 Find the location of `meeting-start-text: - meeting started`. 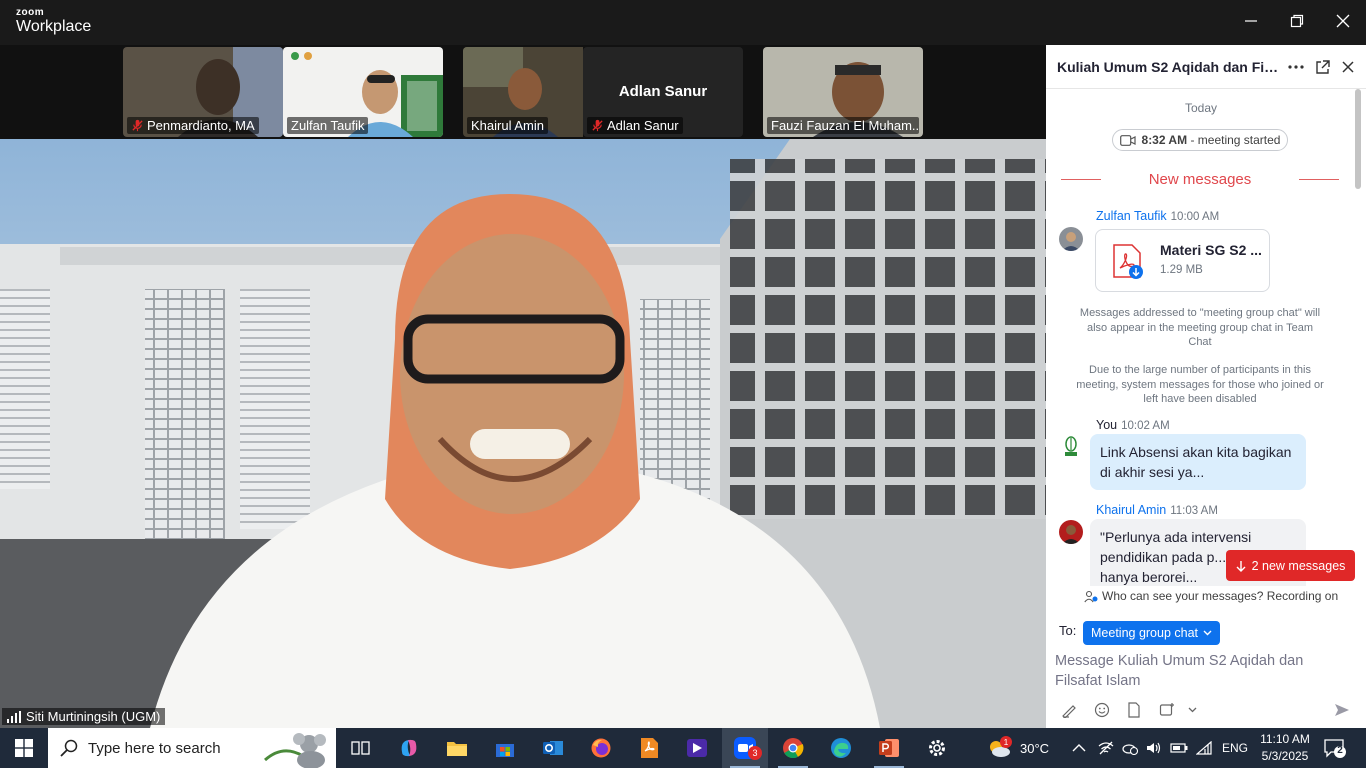

meeting-start-text: - meeting started is located at coordinates (1235, 140).